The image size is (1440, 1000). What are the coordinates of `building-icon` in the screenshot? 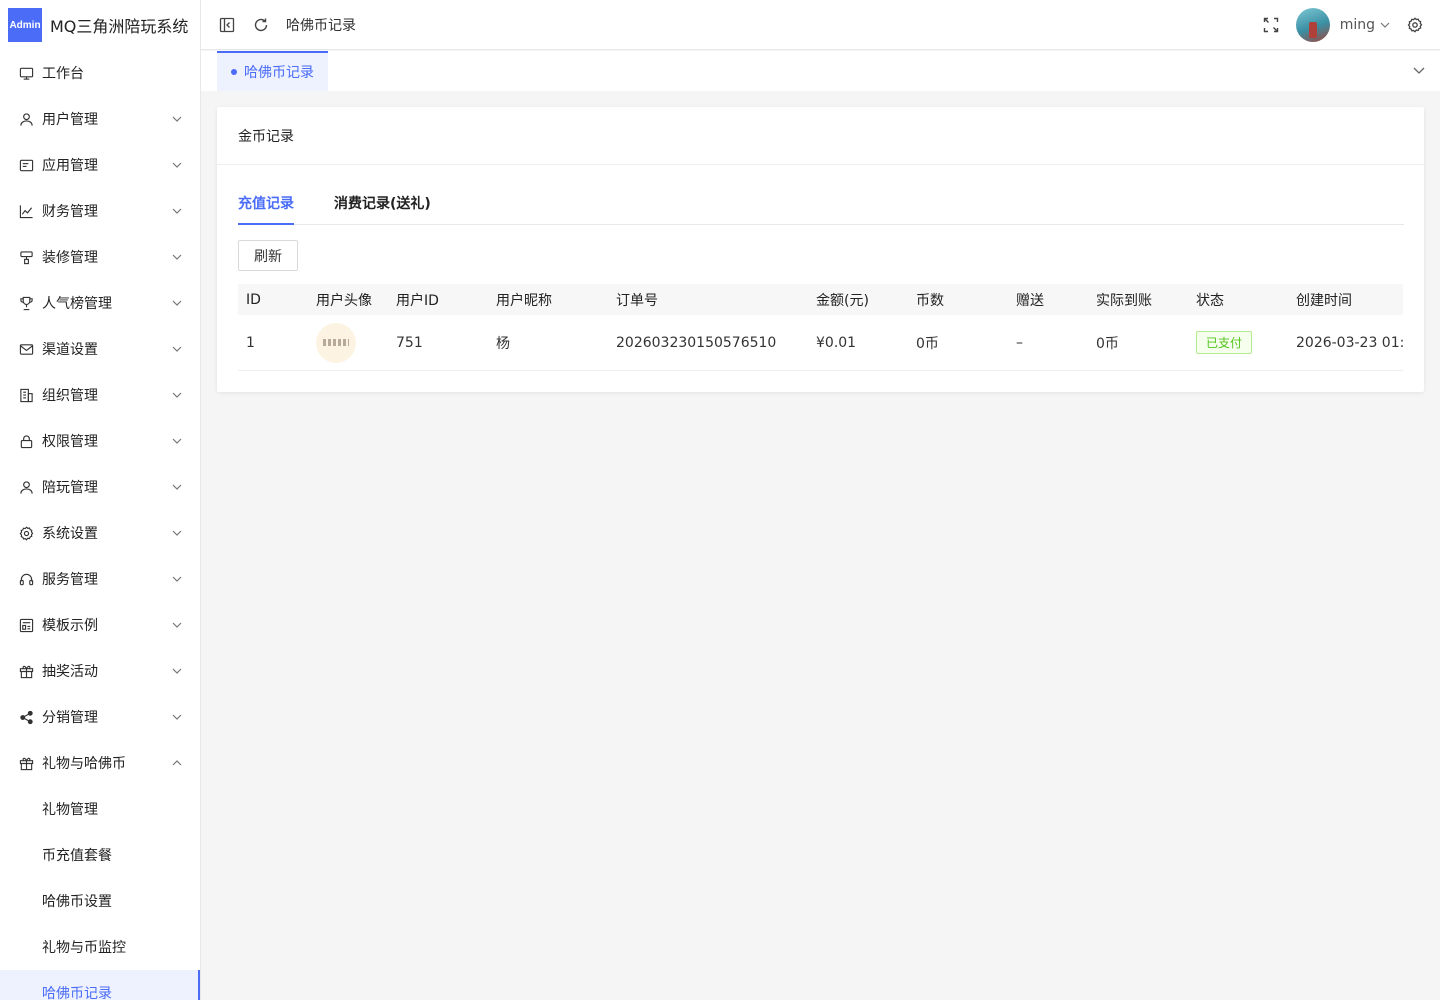 It's located at (26, 395).